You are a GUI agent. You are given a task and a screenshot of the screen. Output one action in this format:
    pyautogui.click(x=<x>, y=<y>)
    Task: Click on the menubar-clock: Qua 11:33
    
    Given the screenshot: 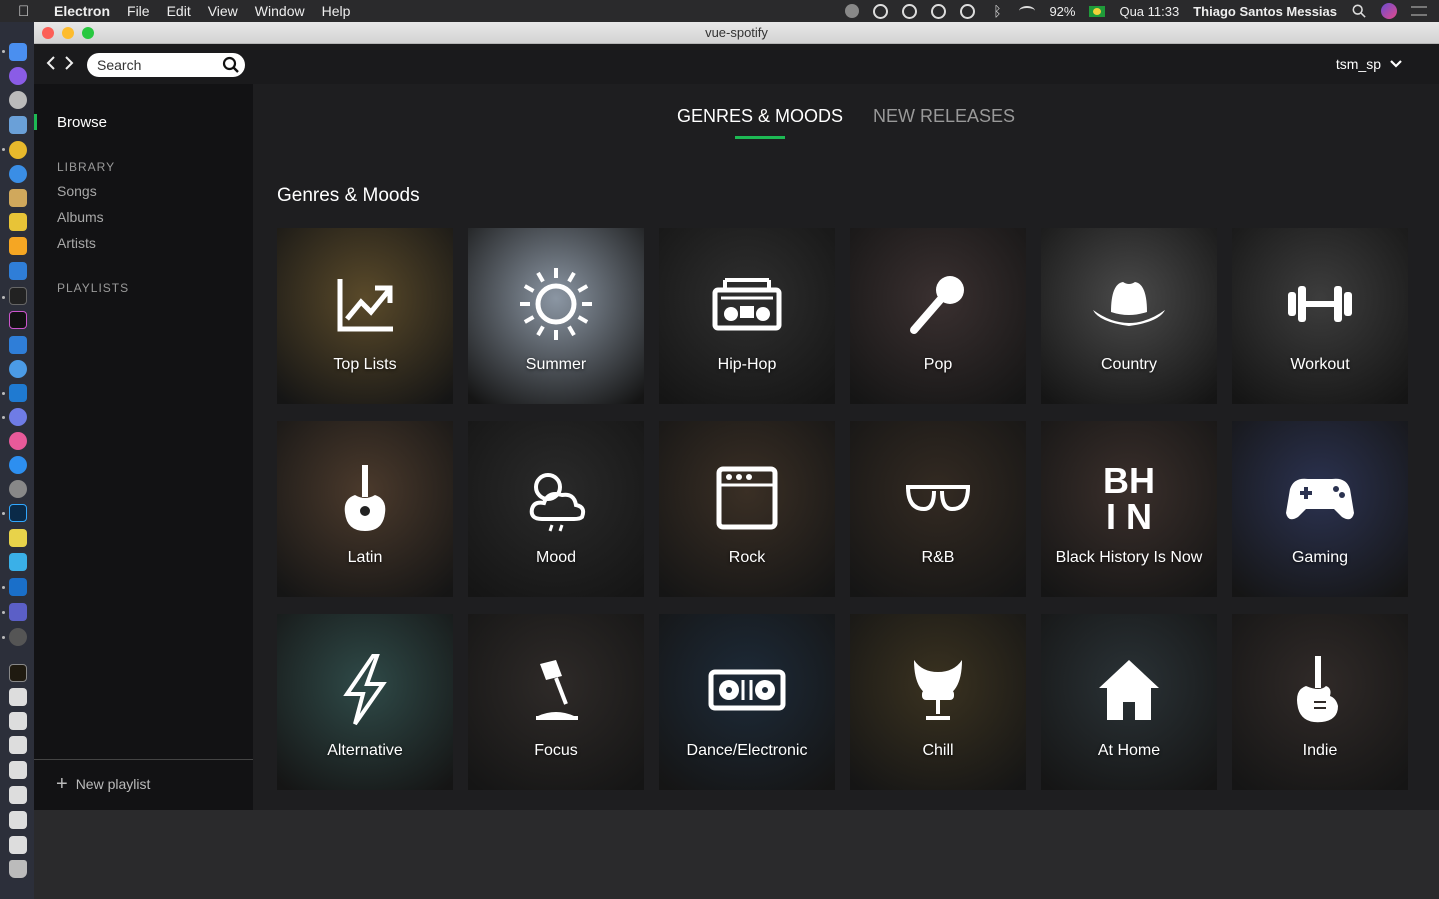 What is the action you would take?
    pyautogui.click(x=1149, y=11)
    